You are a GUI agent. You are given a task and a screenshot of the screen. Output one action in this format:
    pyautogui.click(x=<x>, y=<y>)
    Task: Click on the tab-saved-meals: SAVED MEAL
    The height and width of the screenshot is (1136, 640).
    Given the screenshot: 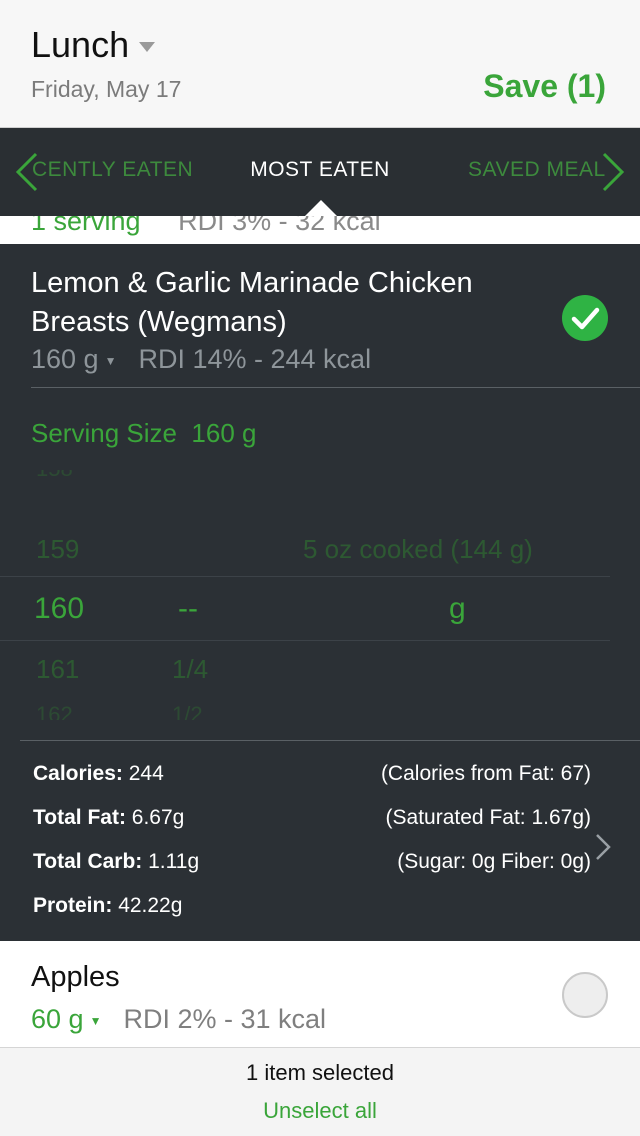 What is the action you would take?
    pyautogui.click(x=537, y=170)
    